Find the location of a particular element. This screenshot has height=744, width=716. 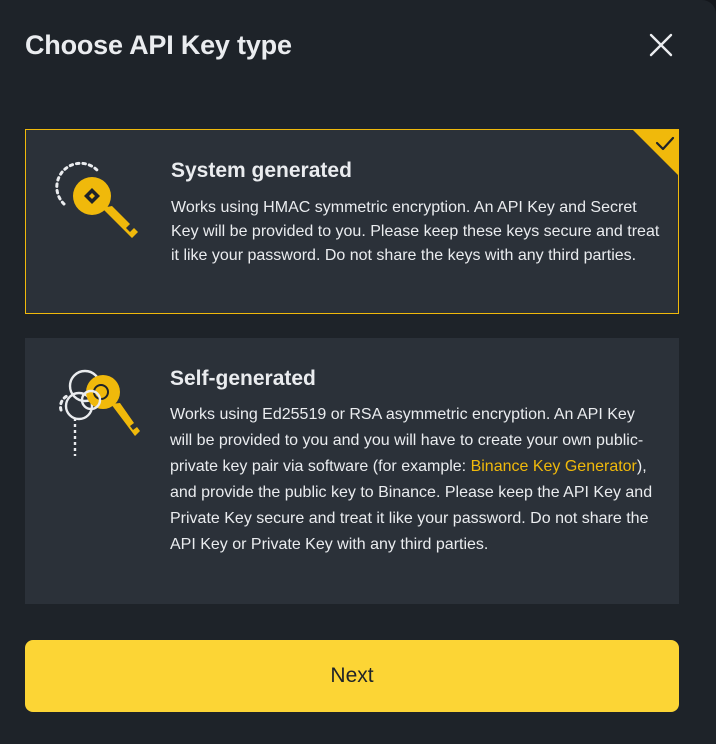

next-button: Next is located at coordinates (352, 676).